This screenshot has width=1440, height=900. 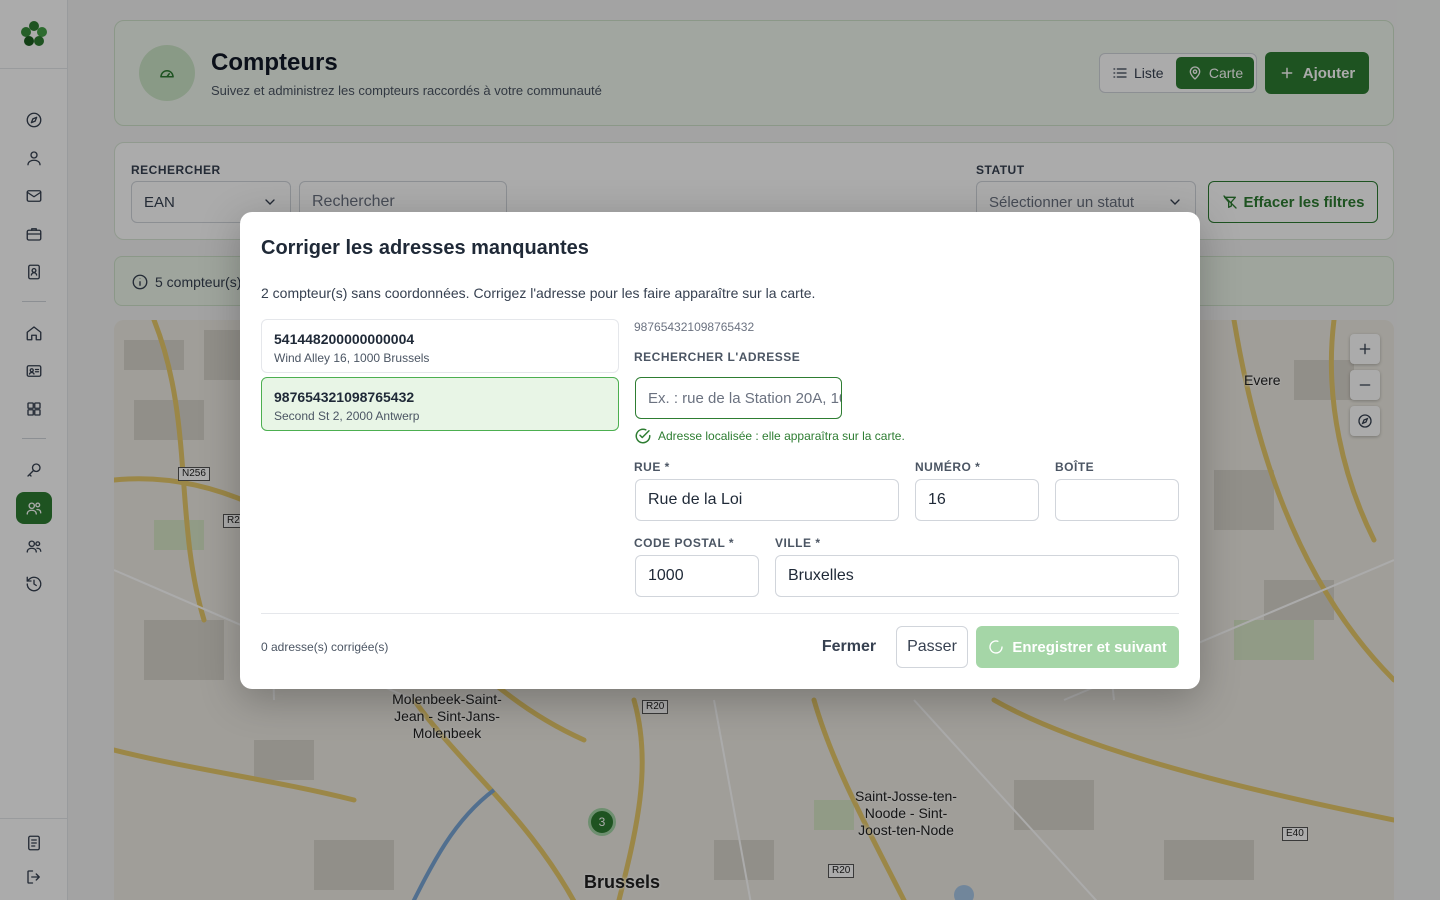 I want to click on dialog-title: Corriger les adresses manquantes, so click(x=425, y=248).